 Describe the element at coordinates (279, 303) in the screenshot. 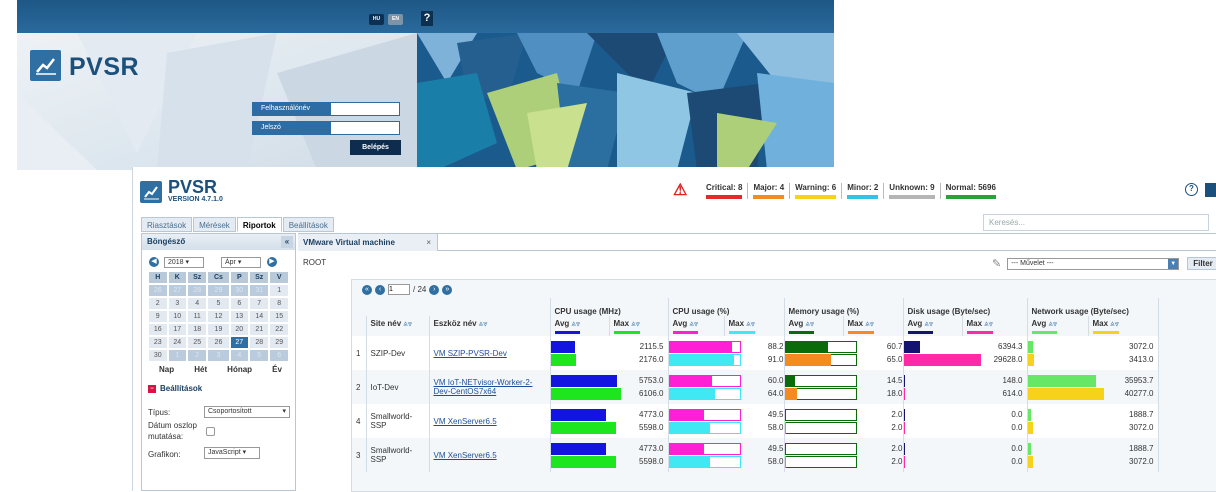

I see `calendar-day: 8` at that location.